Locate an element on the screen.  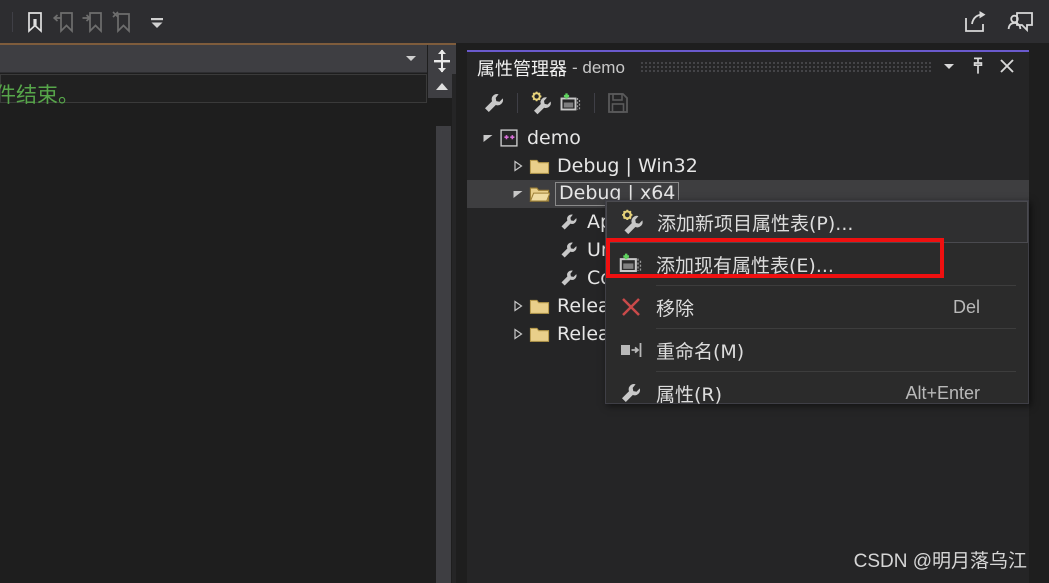
menu-item-label: 重命名(M) is located at coordinates (700, 351).